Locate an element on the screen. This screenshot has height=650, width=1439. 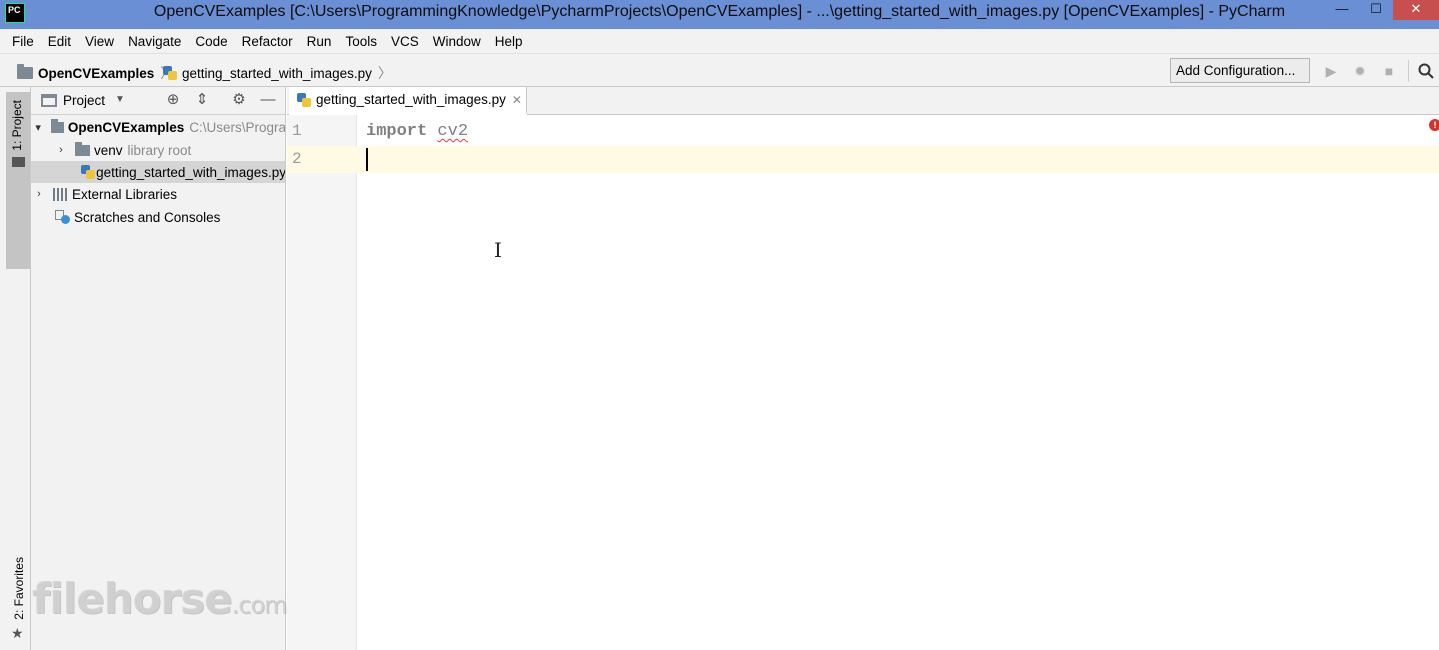
dropdown-arrow-icon: ▼ is located at coordinates (120, 99).